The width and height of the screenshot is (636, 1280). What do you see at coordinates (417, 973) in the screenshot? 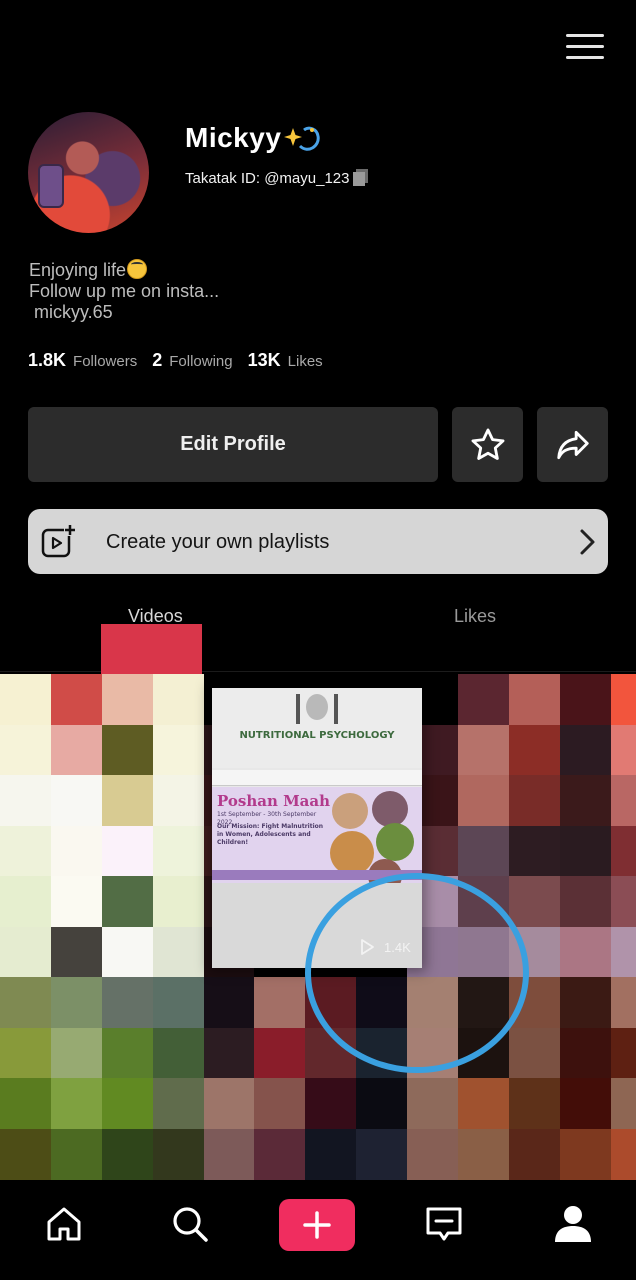
I see `annotation-circle` at bounding box center [417, 973].